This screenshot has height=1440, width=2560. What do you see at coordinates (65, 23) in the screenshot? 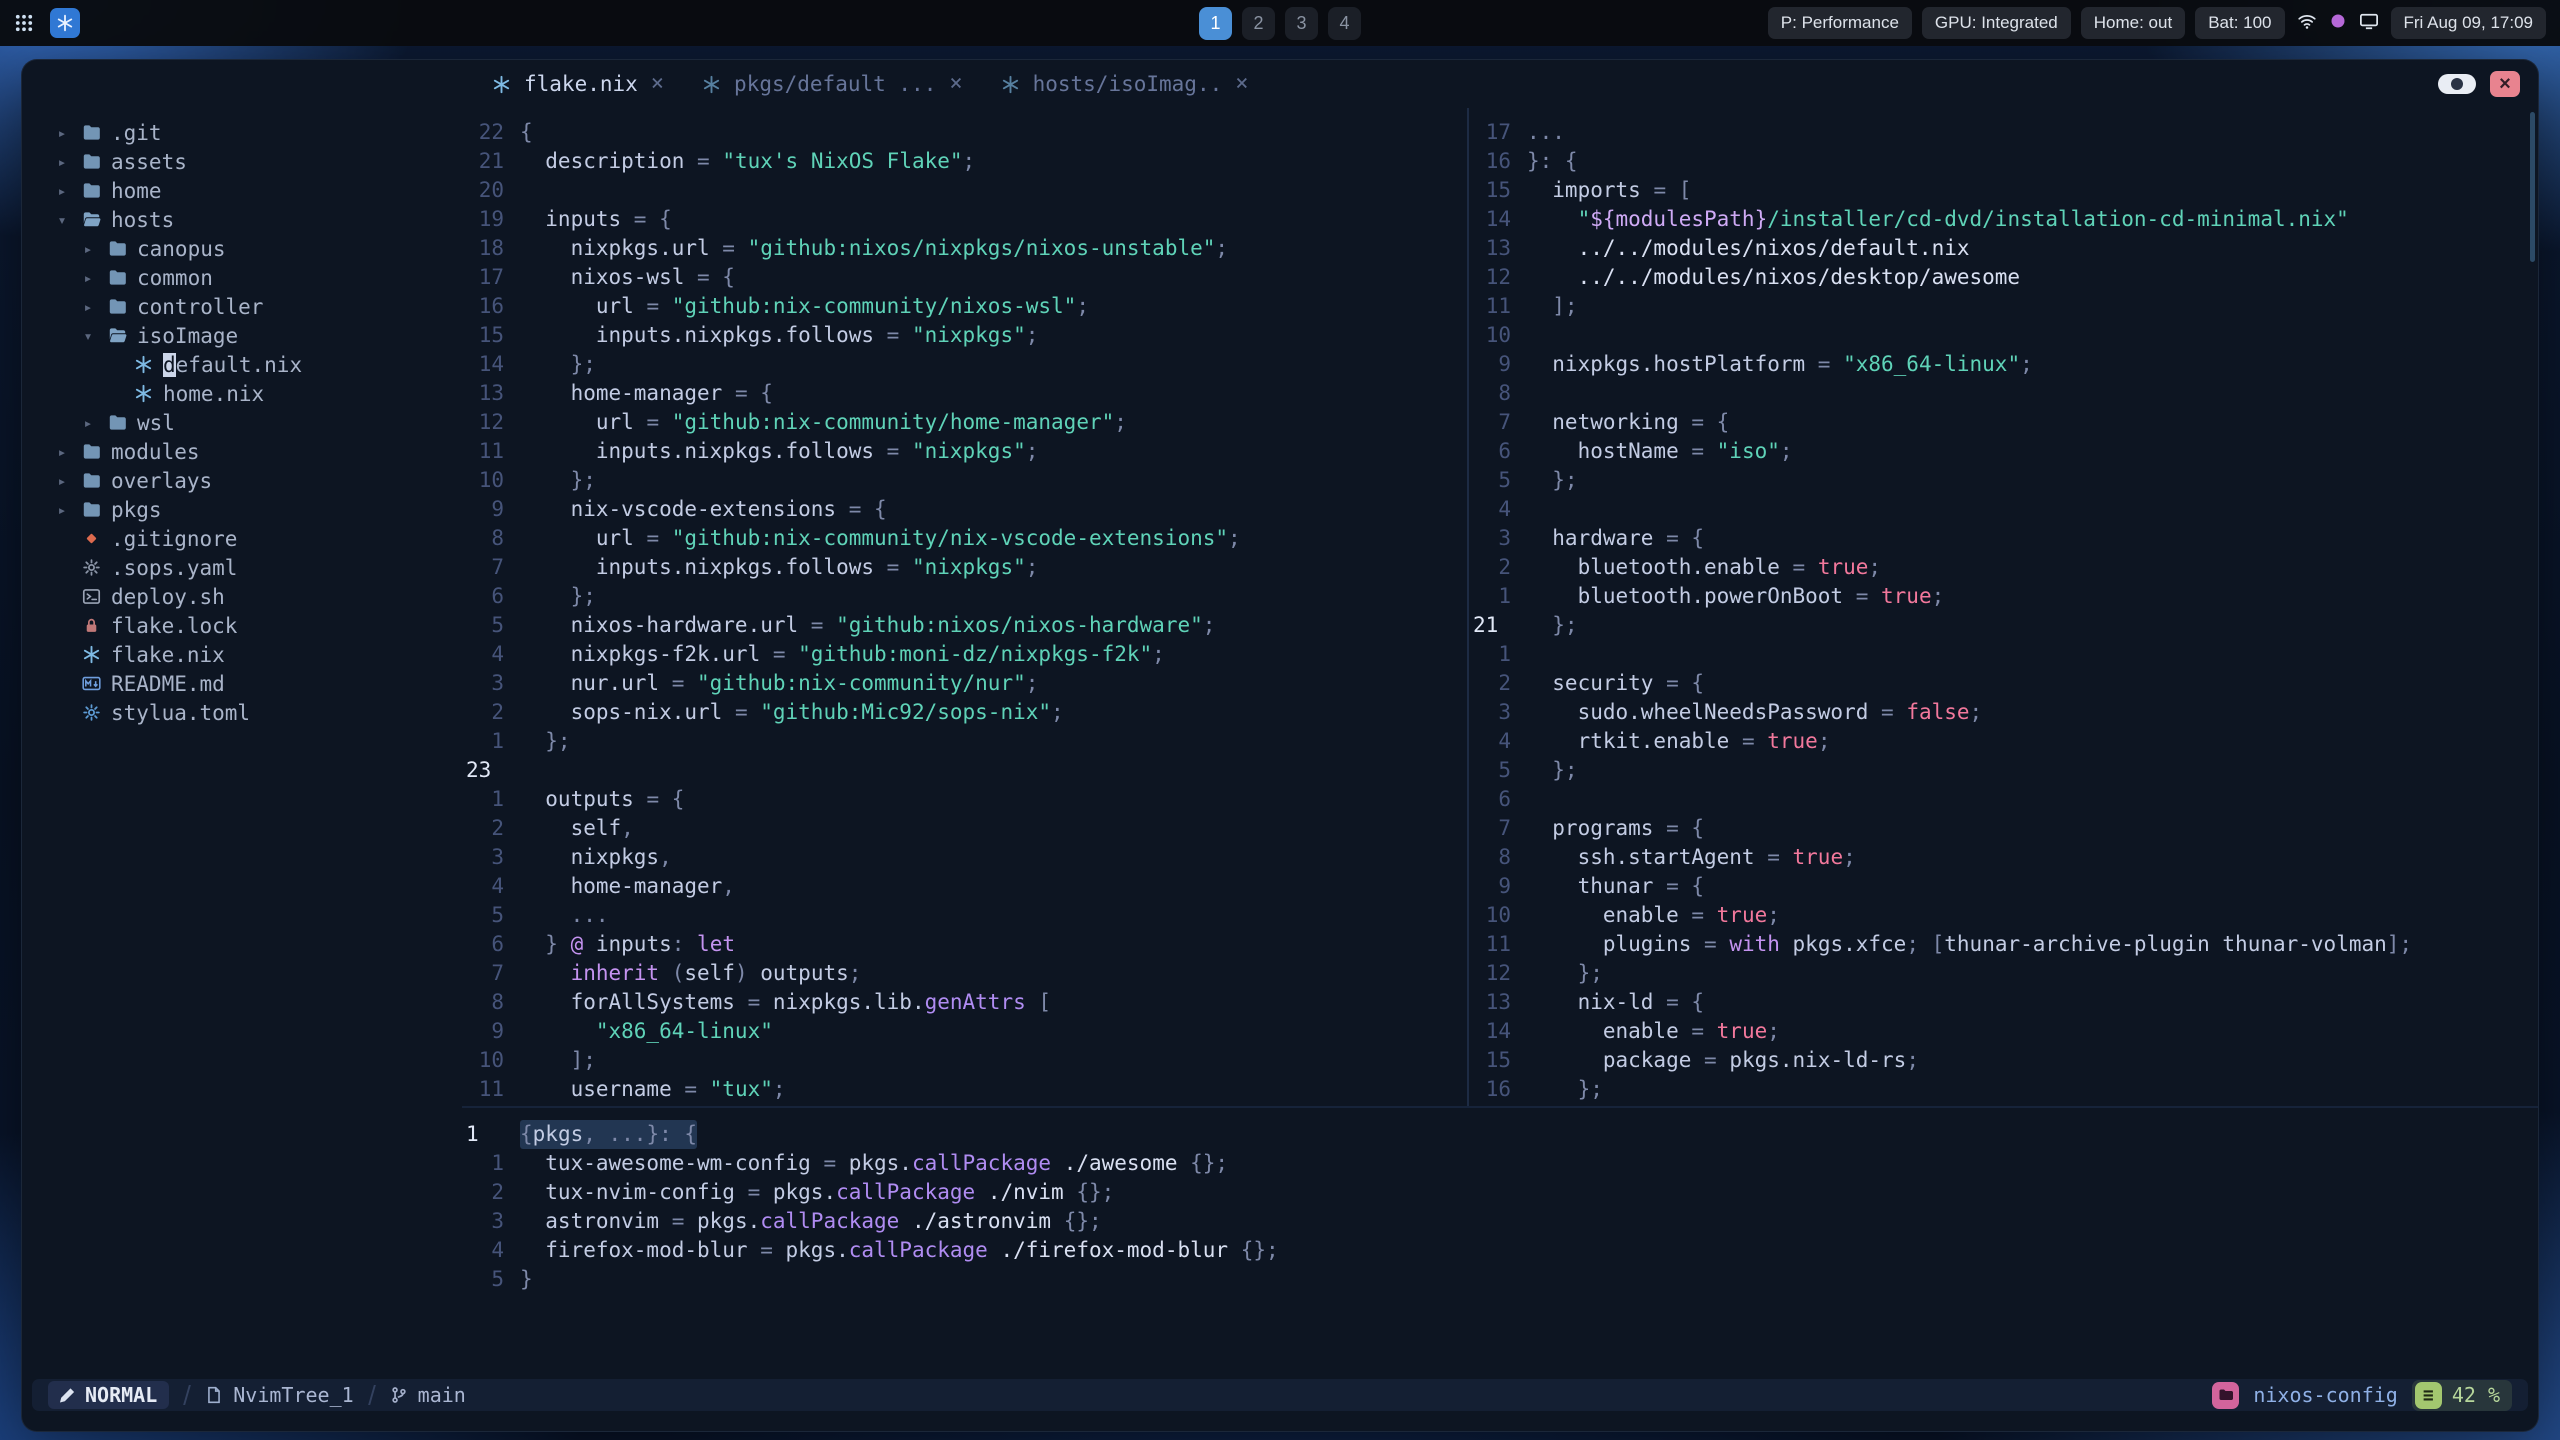
I see `launcher-logo-icon` at bounding box center [65, 23].